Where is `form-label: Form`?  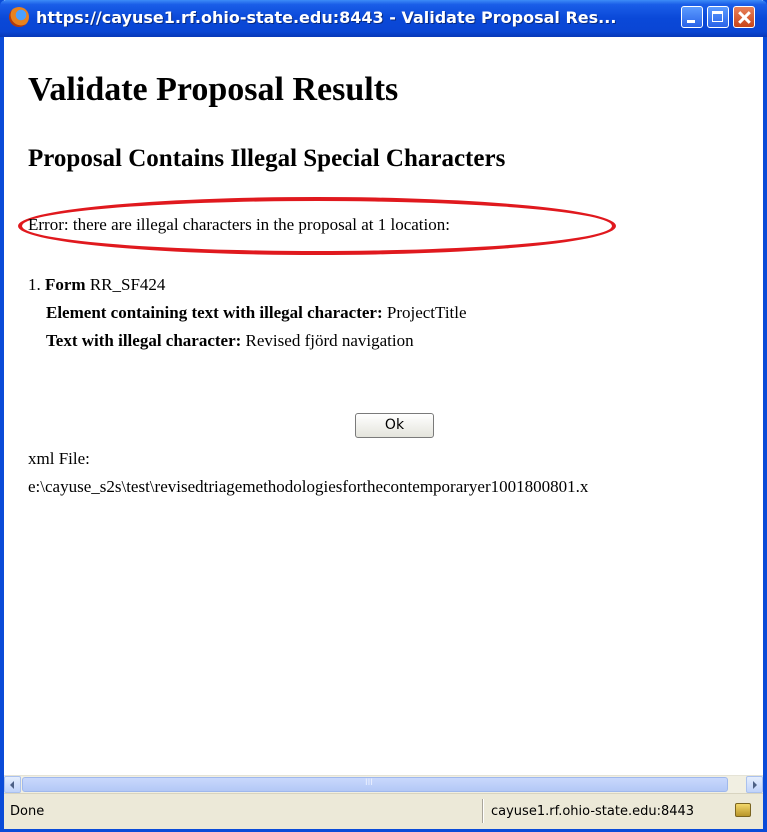
form-label: Form is located at coordinates (65, 284).